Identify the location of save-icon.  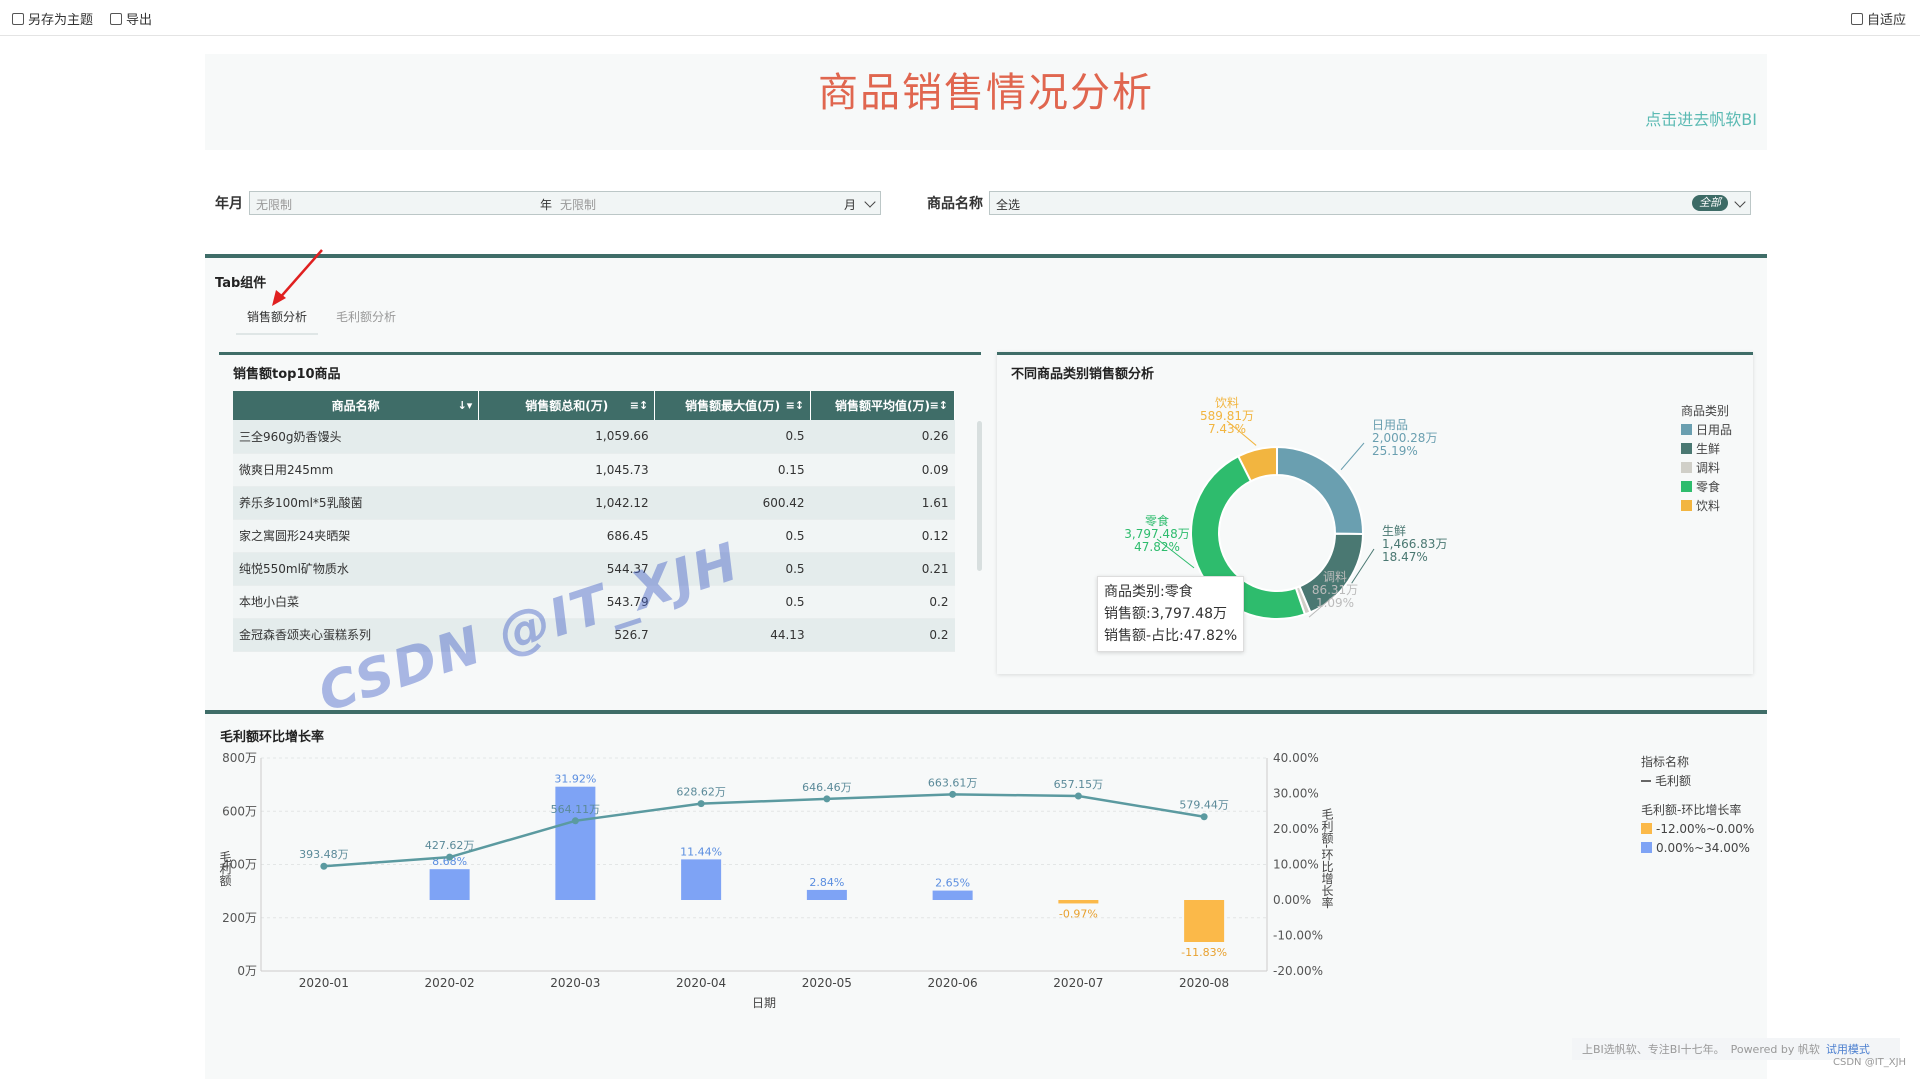
(18, 18).